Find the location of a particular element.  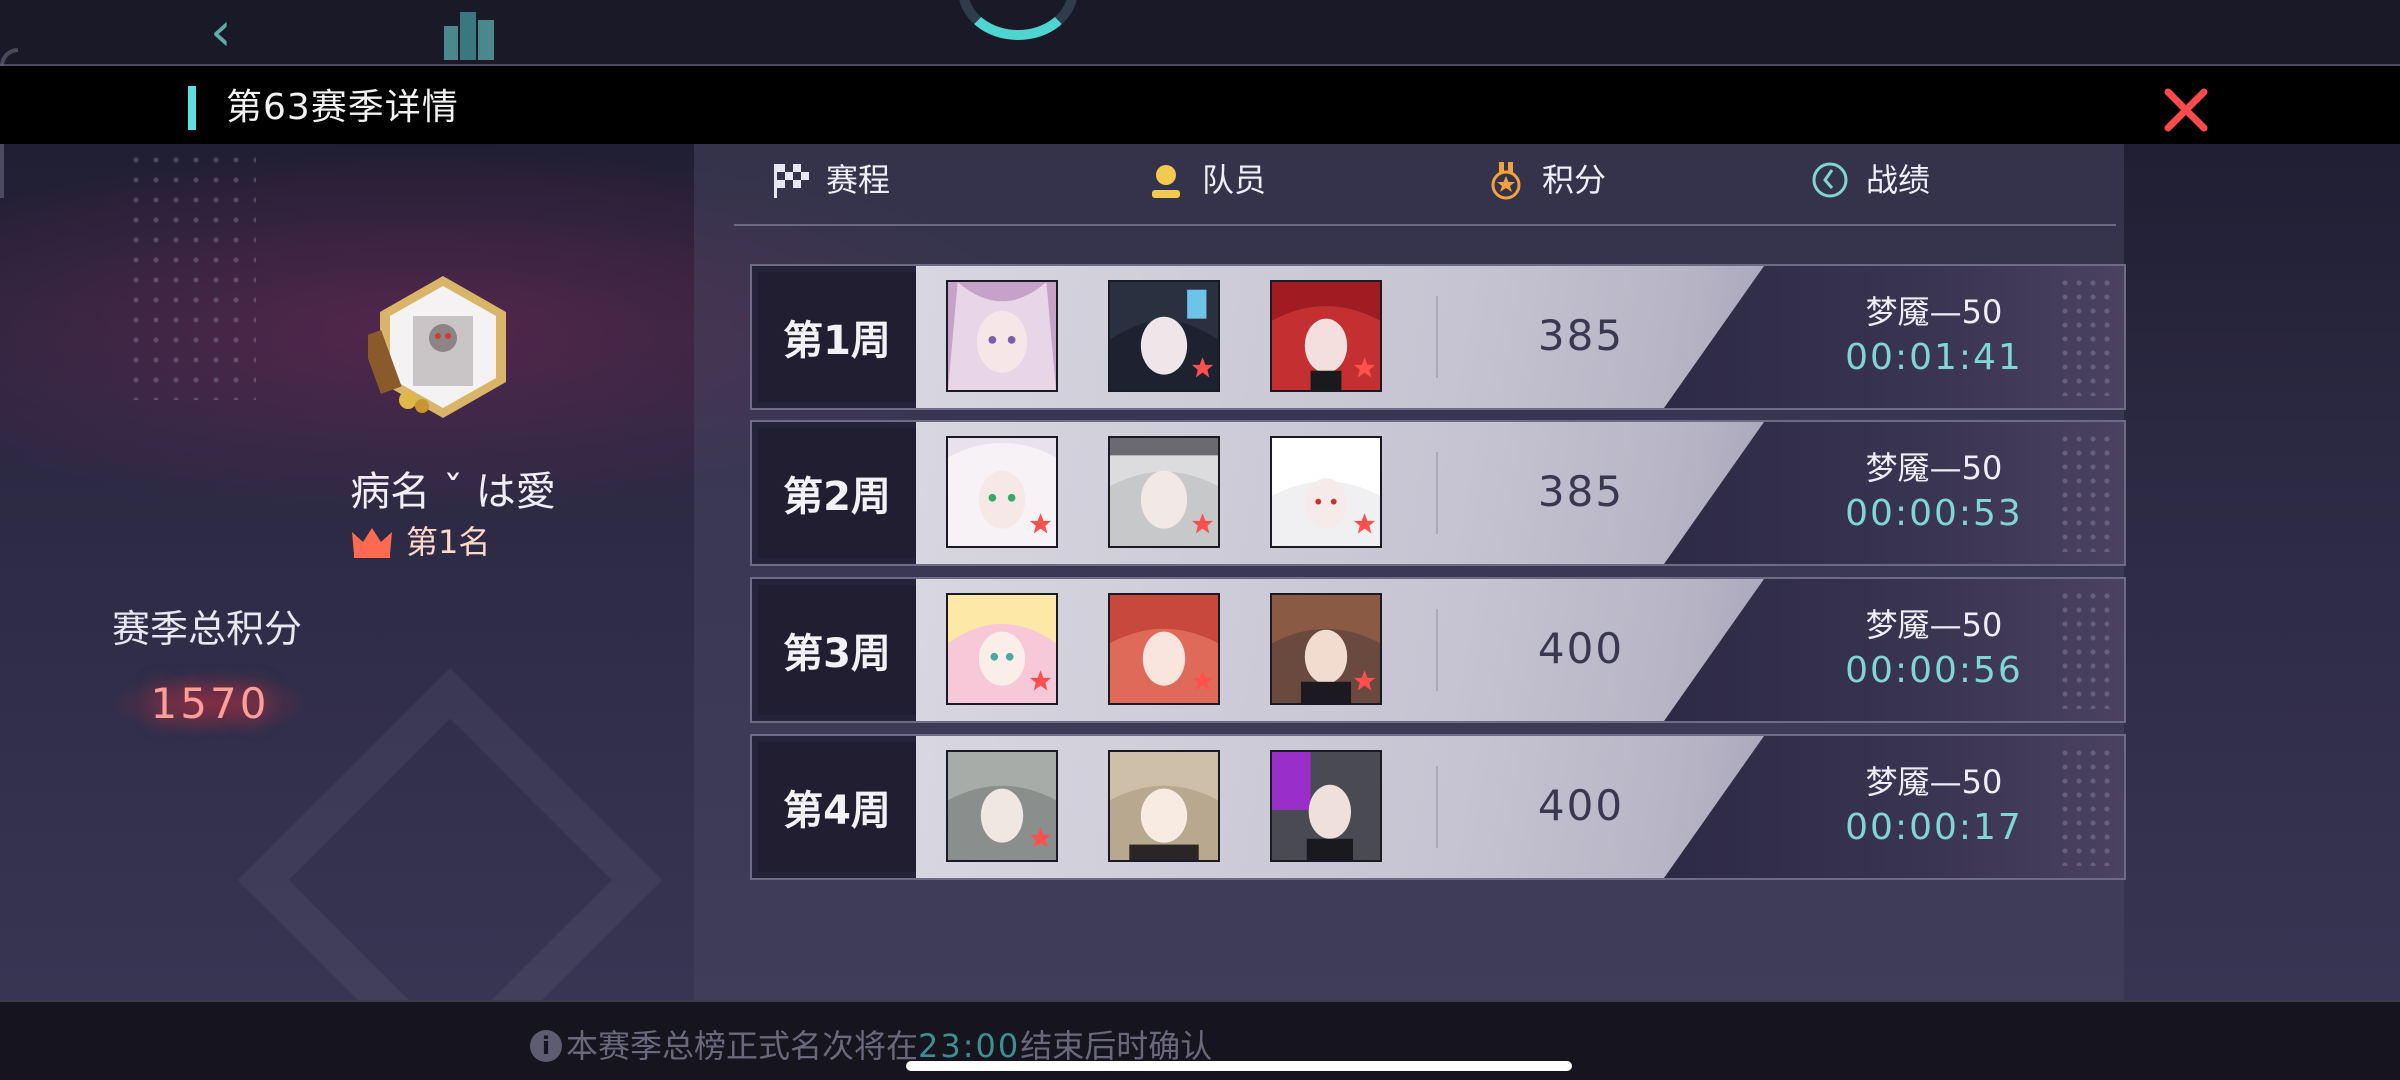

tabs-divider is located at coordinates (1425, 225).